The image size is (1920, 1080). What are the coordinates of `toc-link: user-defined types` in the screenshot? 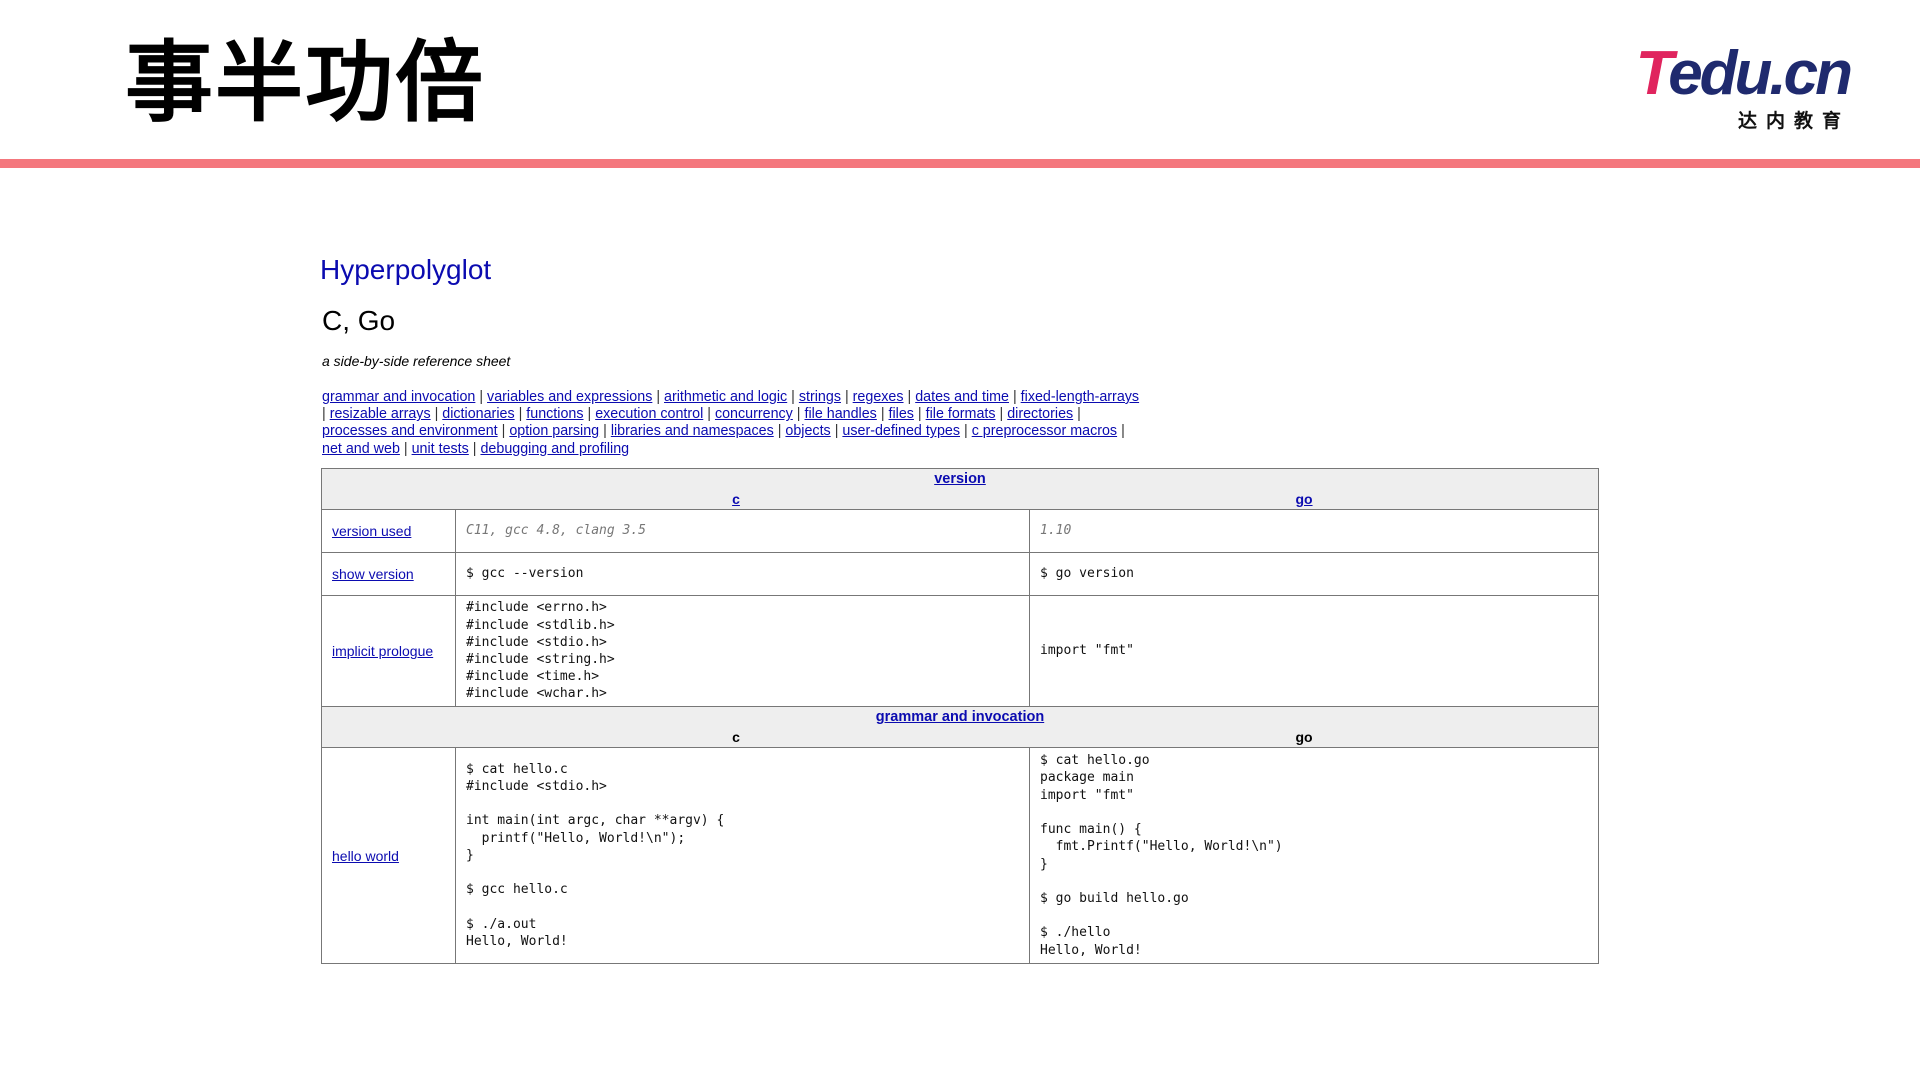 It's located at (901, 431).